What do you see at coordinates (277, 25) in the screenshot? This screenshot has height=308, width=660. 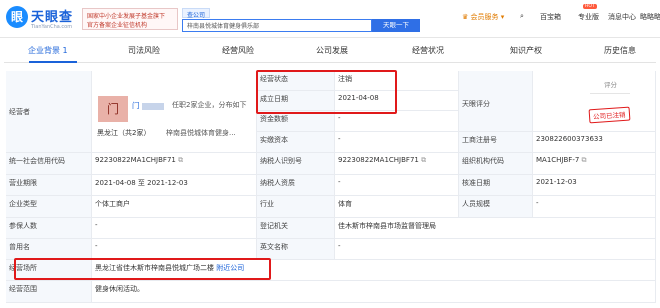 I see `search-input` at bounding box center [277, 25].